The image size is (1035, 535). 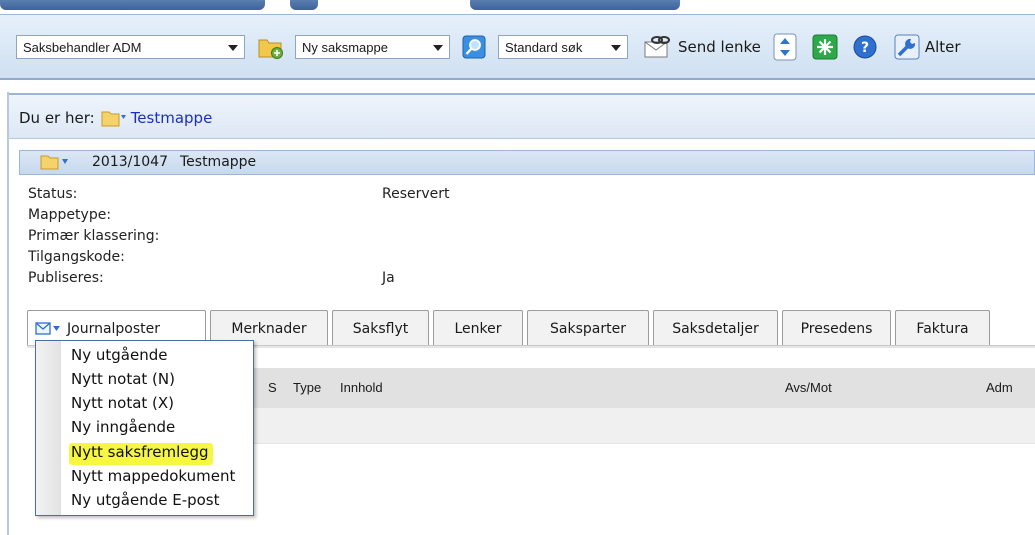 What do you see at coordinates (53, 194) in the screenshot?
I see `detail-label: Status:` at bounding box center [53, 194].